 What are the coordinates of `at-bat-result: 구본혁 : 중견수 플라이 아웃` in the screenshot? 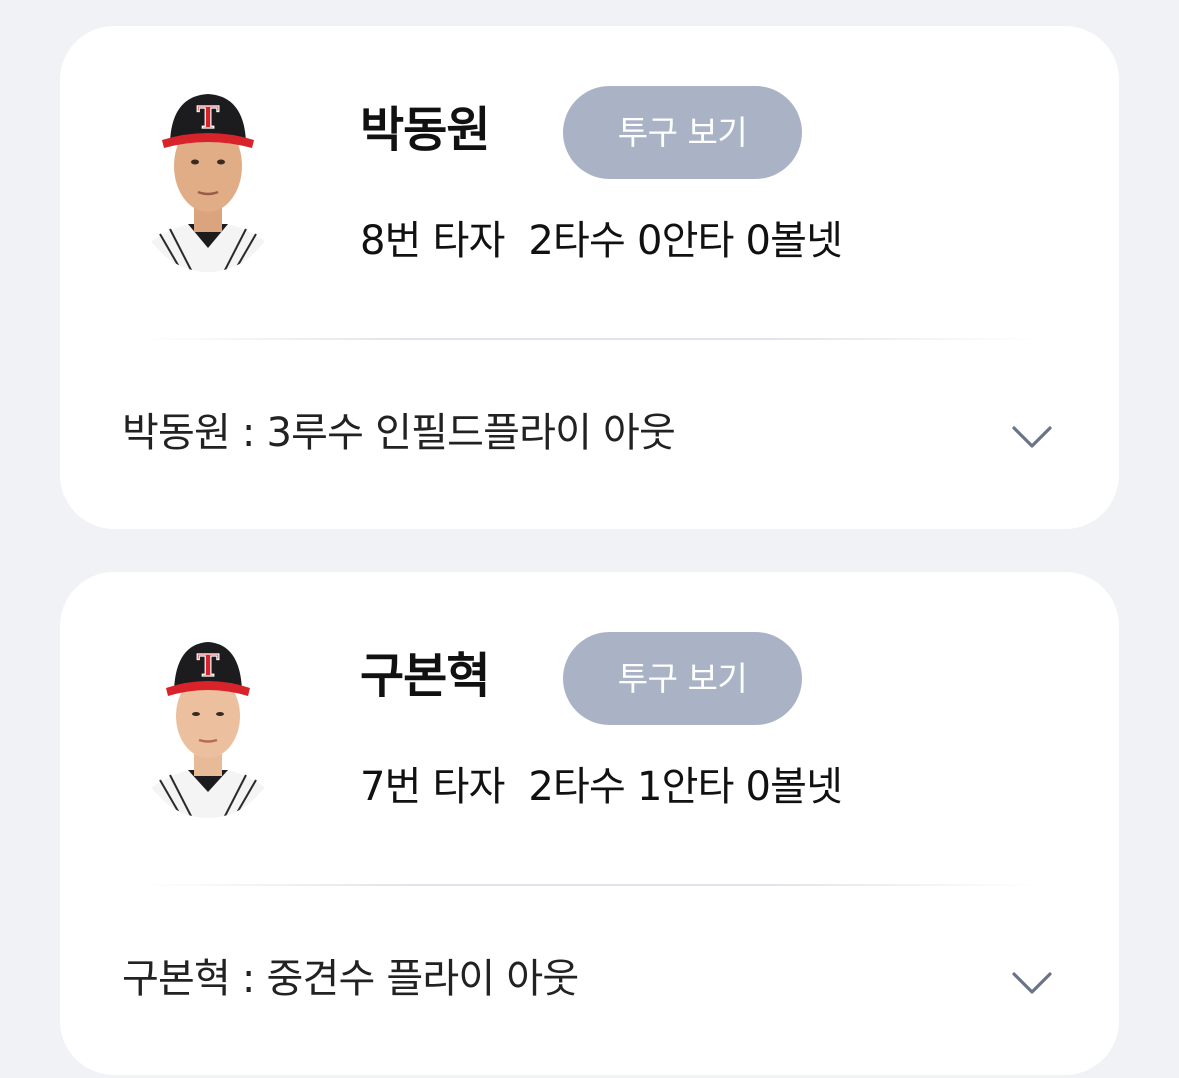 It's located at (350, 979).